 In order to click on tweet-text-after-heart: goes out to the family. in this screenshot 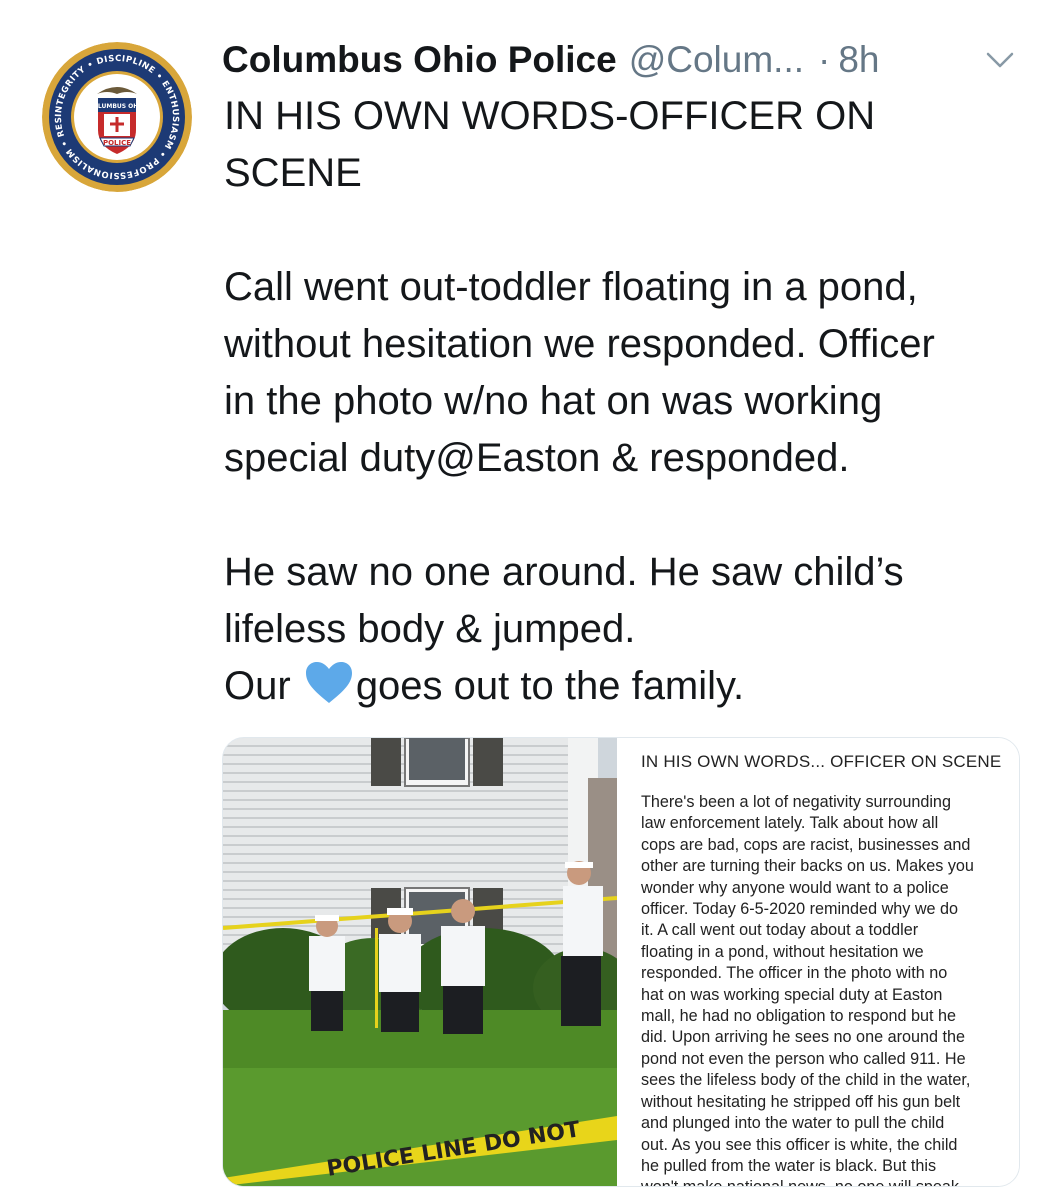, I will do `click(550, 686)`.